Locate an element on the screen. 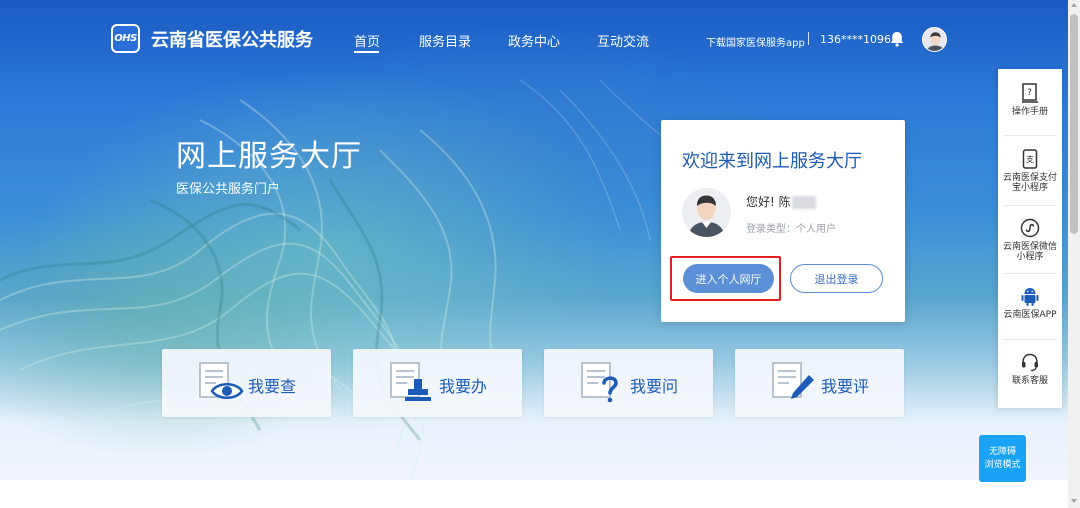  login-type: 登录类型：个人用户 is located at coordinates (791, 229).